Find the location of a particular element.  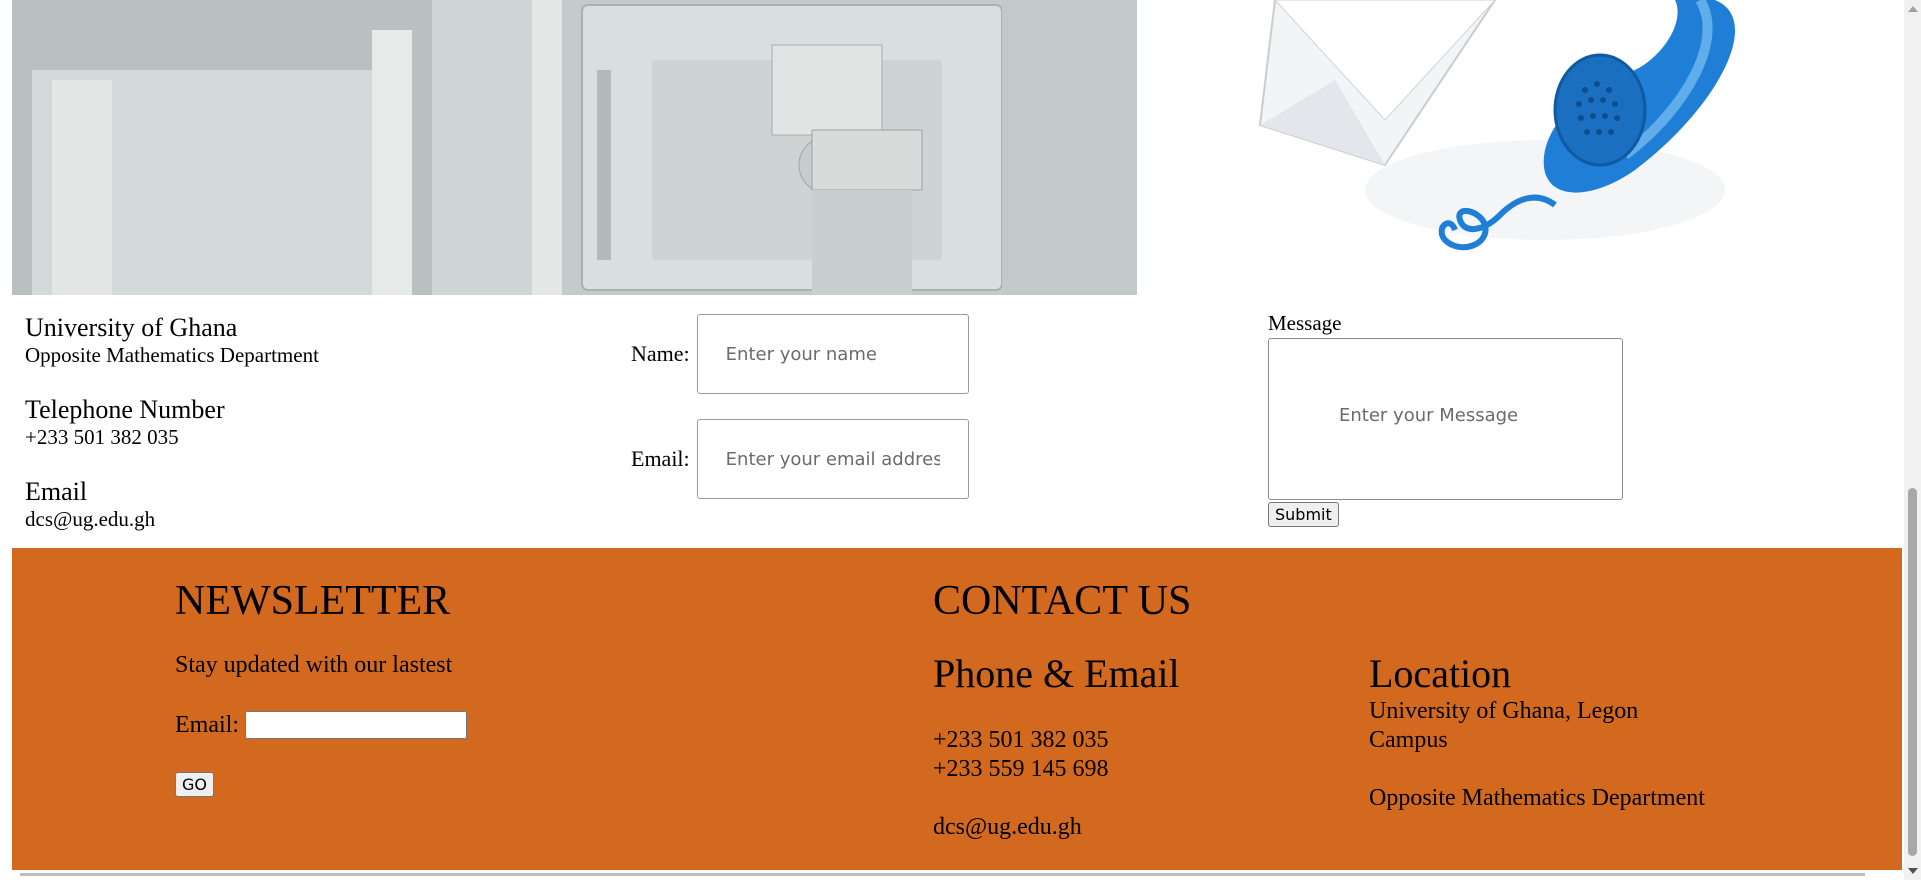

location-line-3: Opposite Mathematics Department is located at coordinates (1537, 798).